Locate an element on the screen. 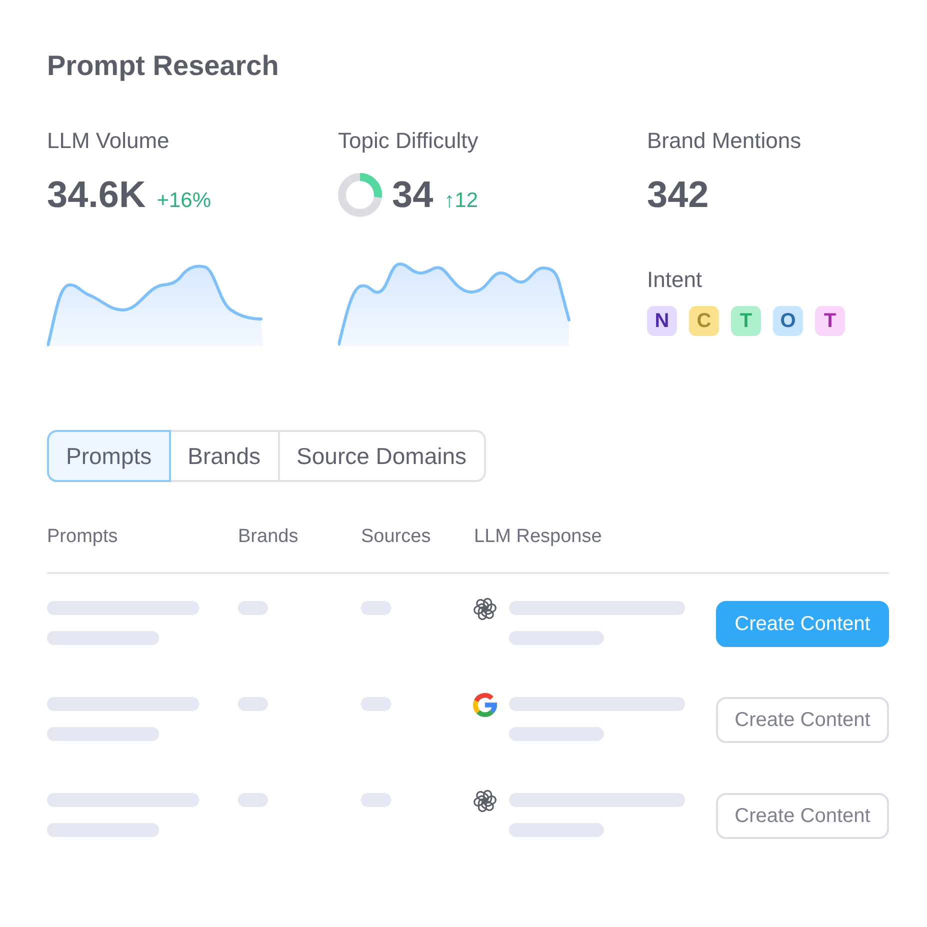 The height and width of the screenshot is (927, 927). metric-value: 342 is located at coordinates (678, 195).